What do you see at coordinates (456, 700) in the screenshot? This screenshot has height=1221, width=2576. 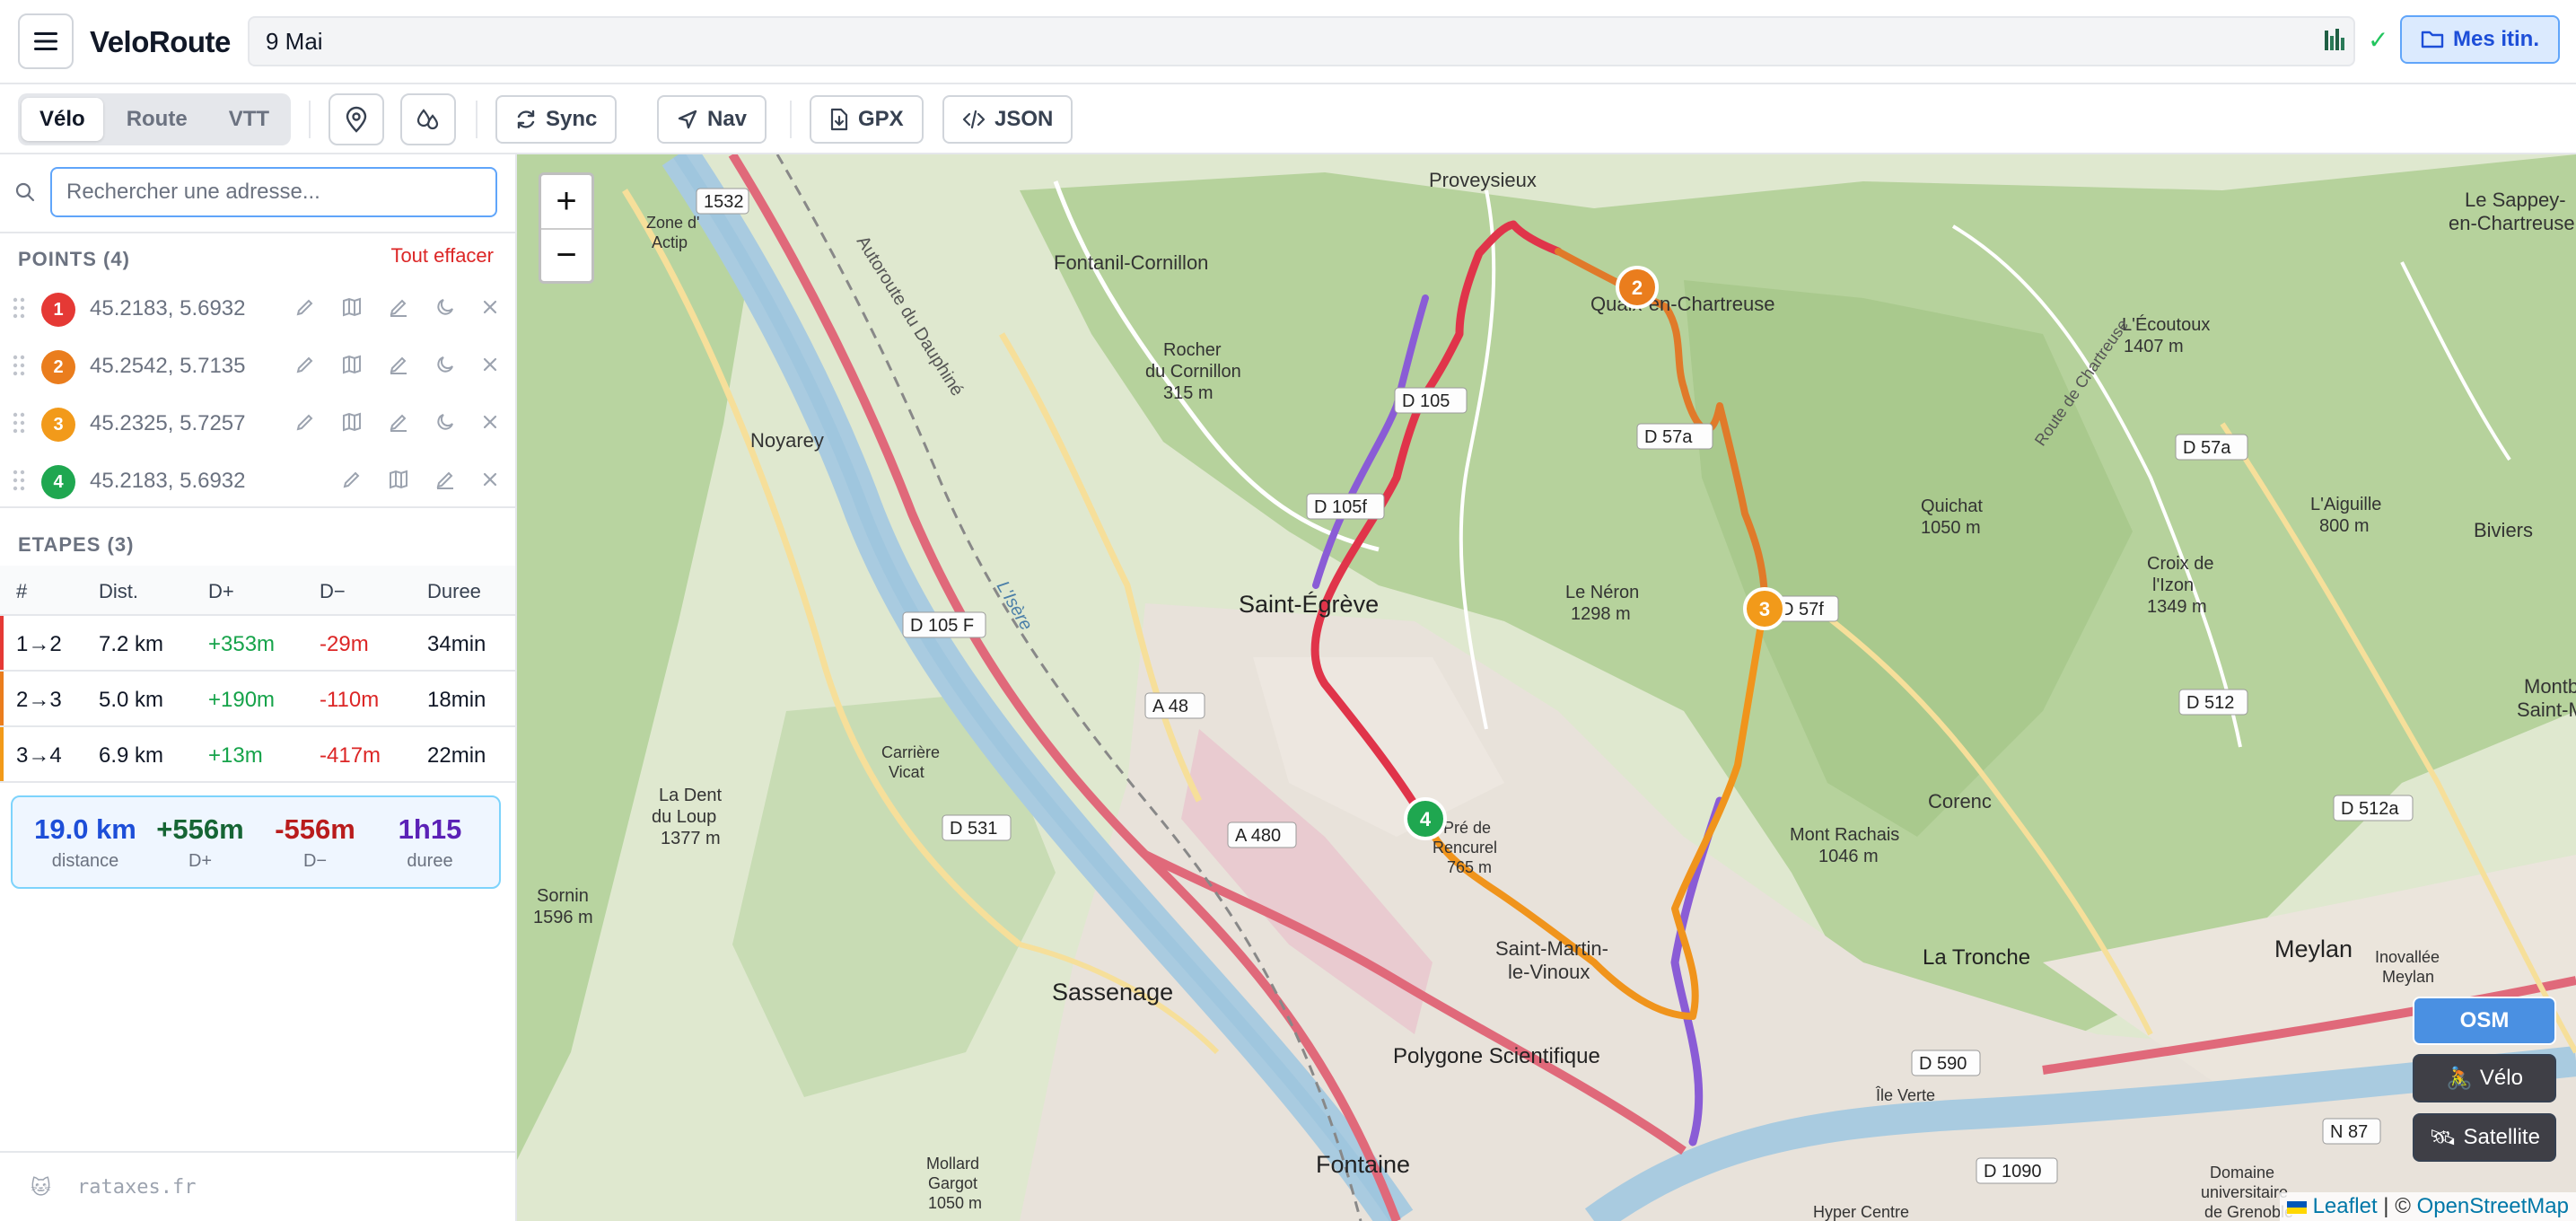 I see `stage-duration: 18min` at bounding box center [456, 700].